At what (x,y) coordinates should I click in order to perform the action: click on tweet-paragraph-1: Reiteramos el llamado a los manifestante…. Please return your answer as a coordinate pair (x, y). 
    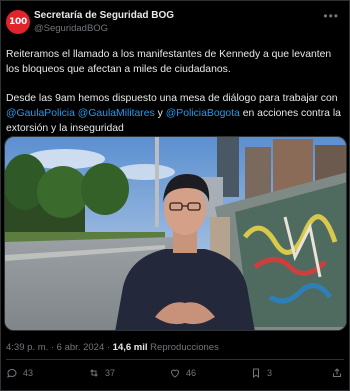
    Looking at the image, I should click on (169, 62).